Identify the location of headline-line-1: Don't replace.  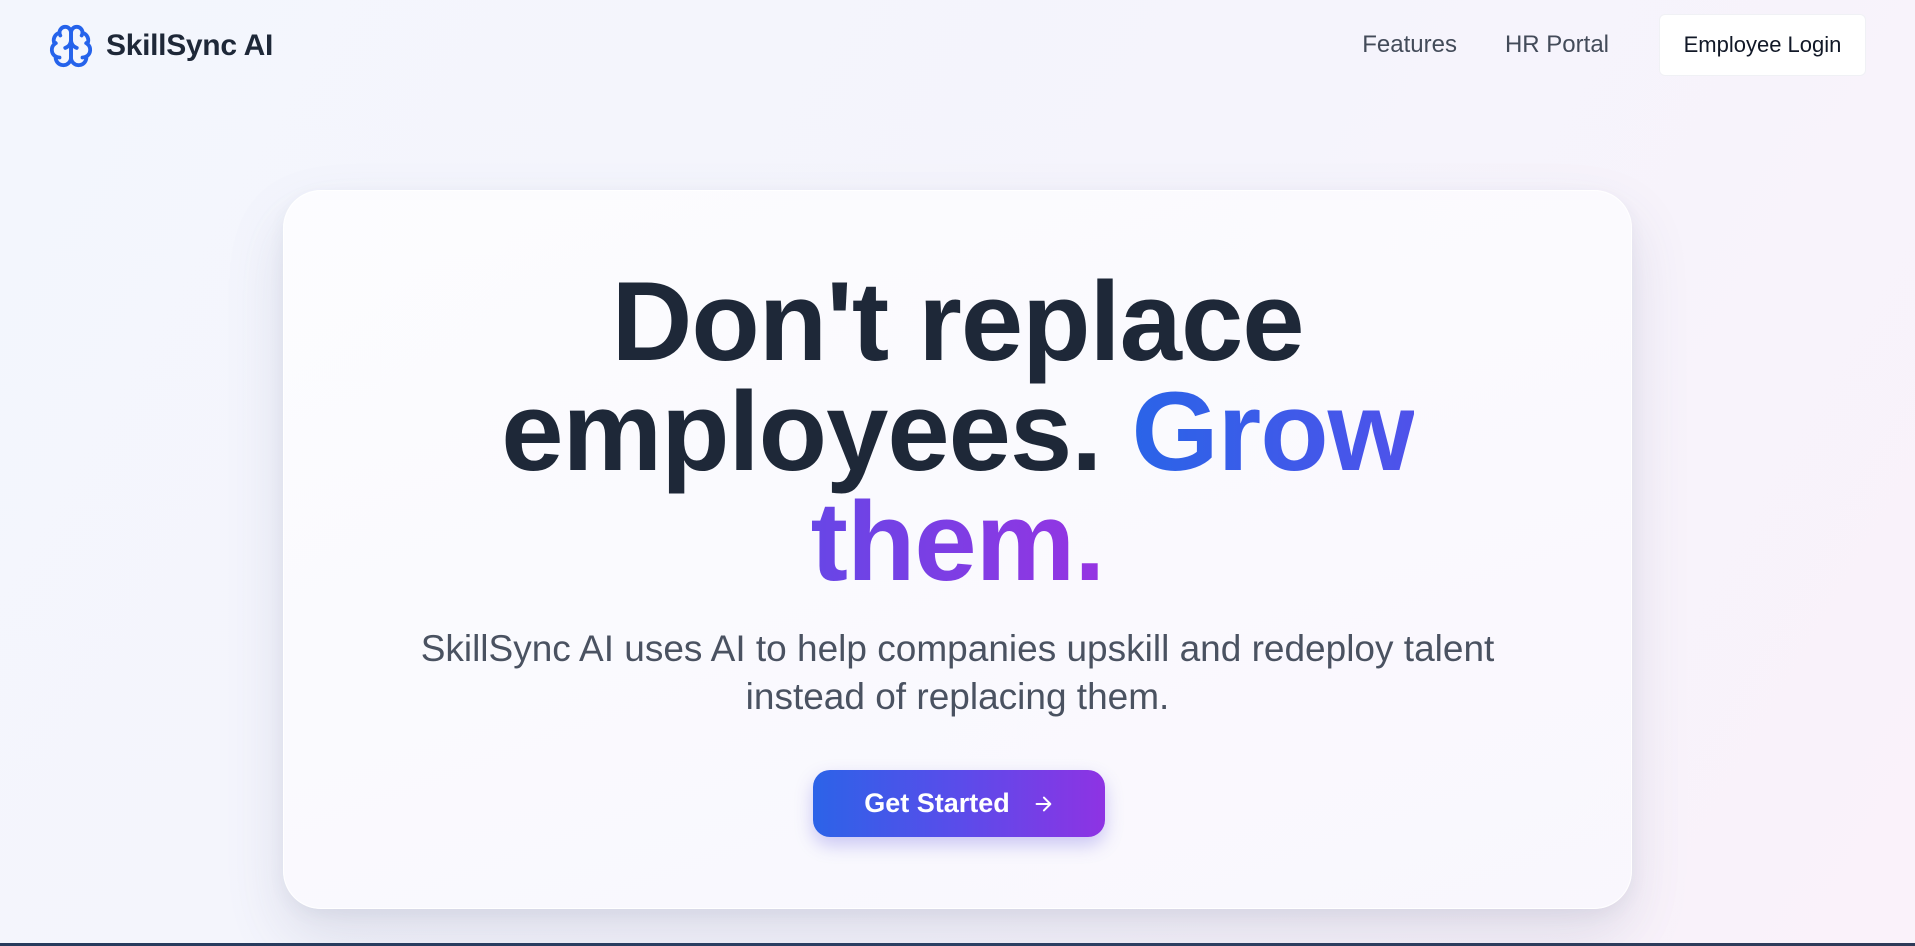
(957, 321).